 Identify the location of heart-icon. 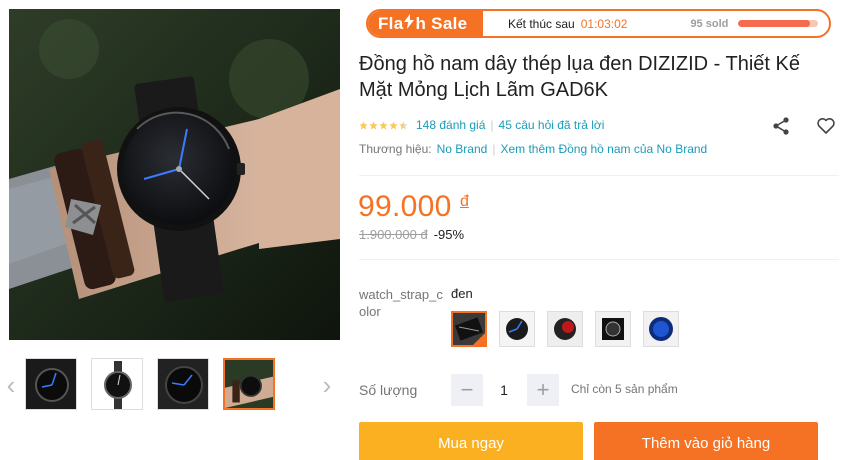
(826, 126).